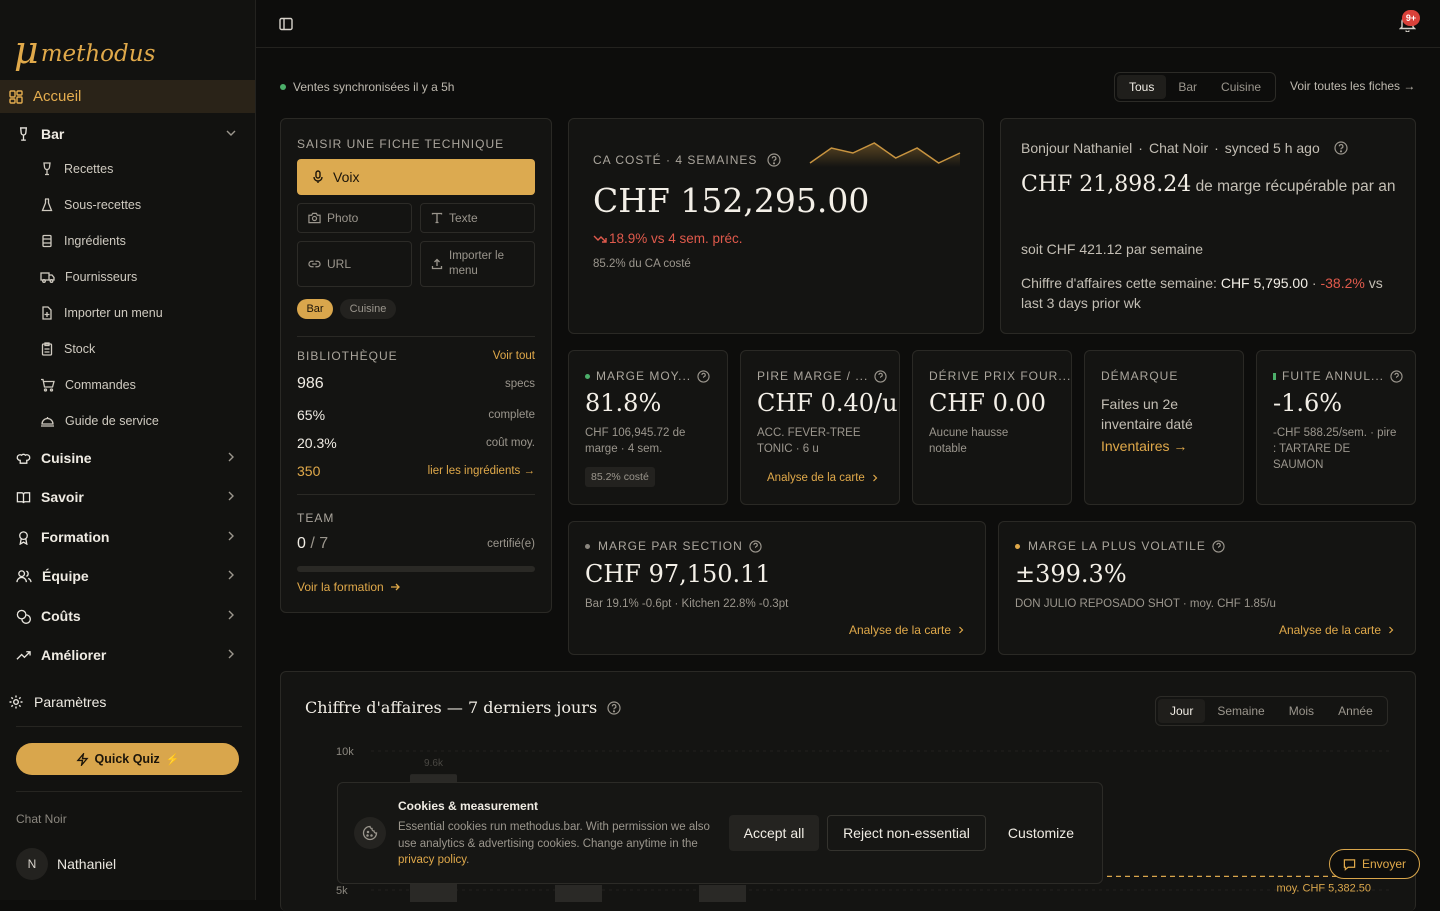 The image size is (1440, 911). What do you see at coordinates (47, 313) in the screenshot?
I see `file-plus-icon` at bounding box center [47, 313].